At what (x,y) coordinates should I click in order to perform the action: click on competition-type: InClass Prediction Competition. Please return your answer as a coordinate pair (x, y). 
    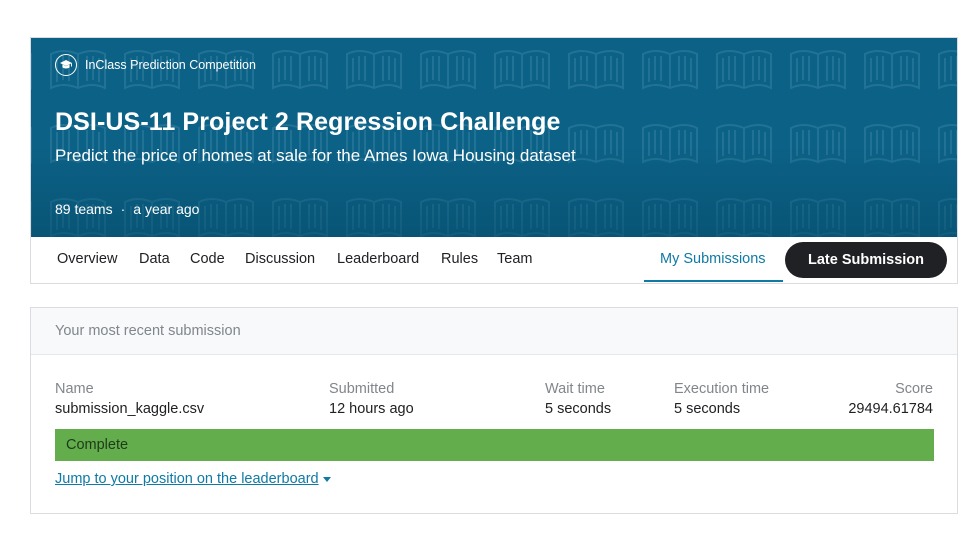
    Looking at the image, I should click on (155, 65).